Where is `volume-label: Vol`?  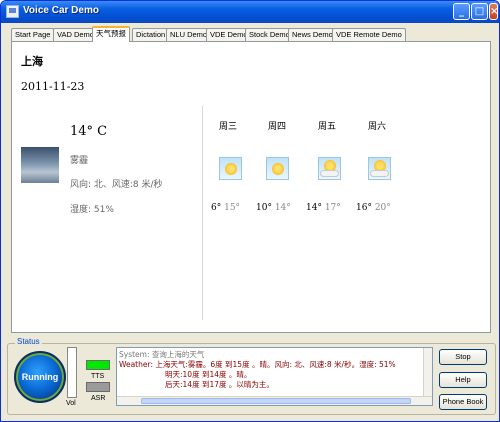
volume-label: Vol is located at coordinates (71, 403).